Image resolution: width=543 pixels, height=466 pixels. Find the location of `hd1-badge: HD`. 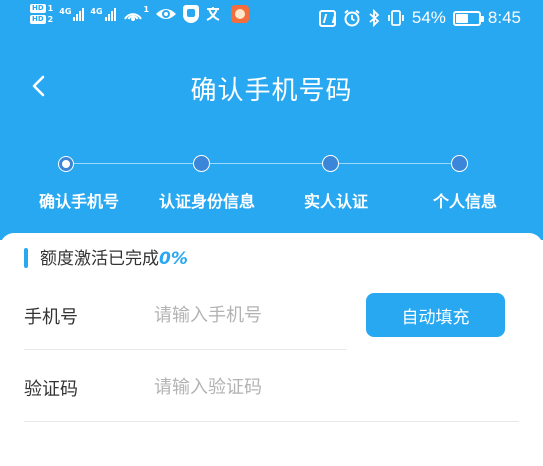

hd1-badge: HD is located at coordinates (38, 8).